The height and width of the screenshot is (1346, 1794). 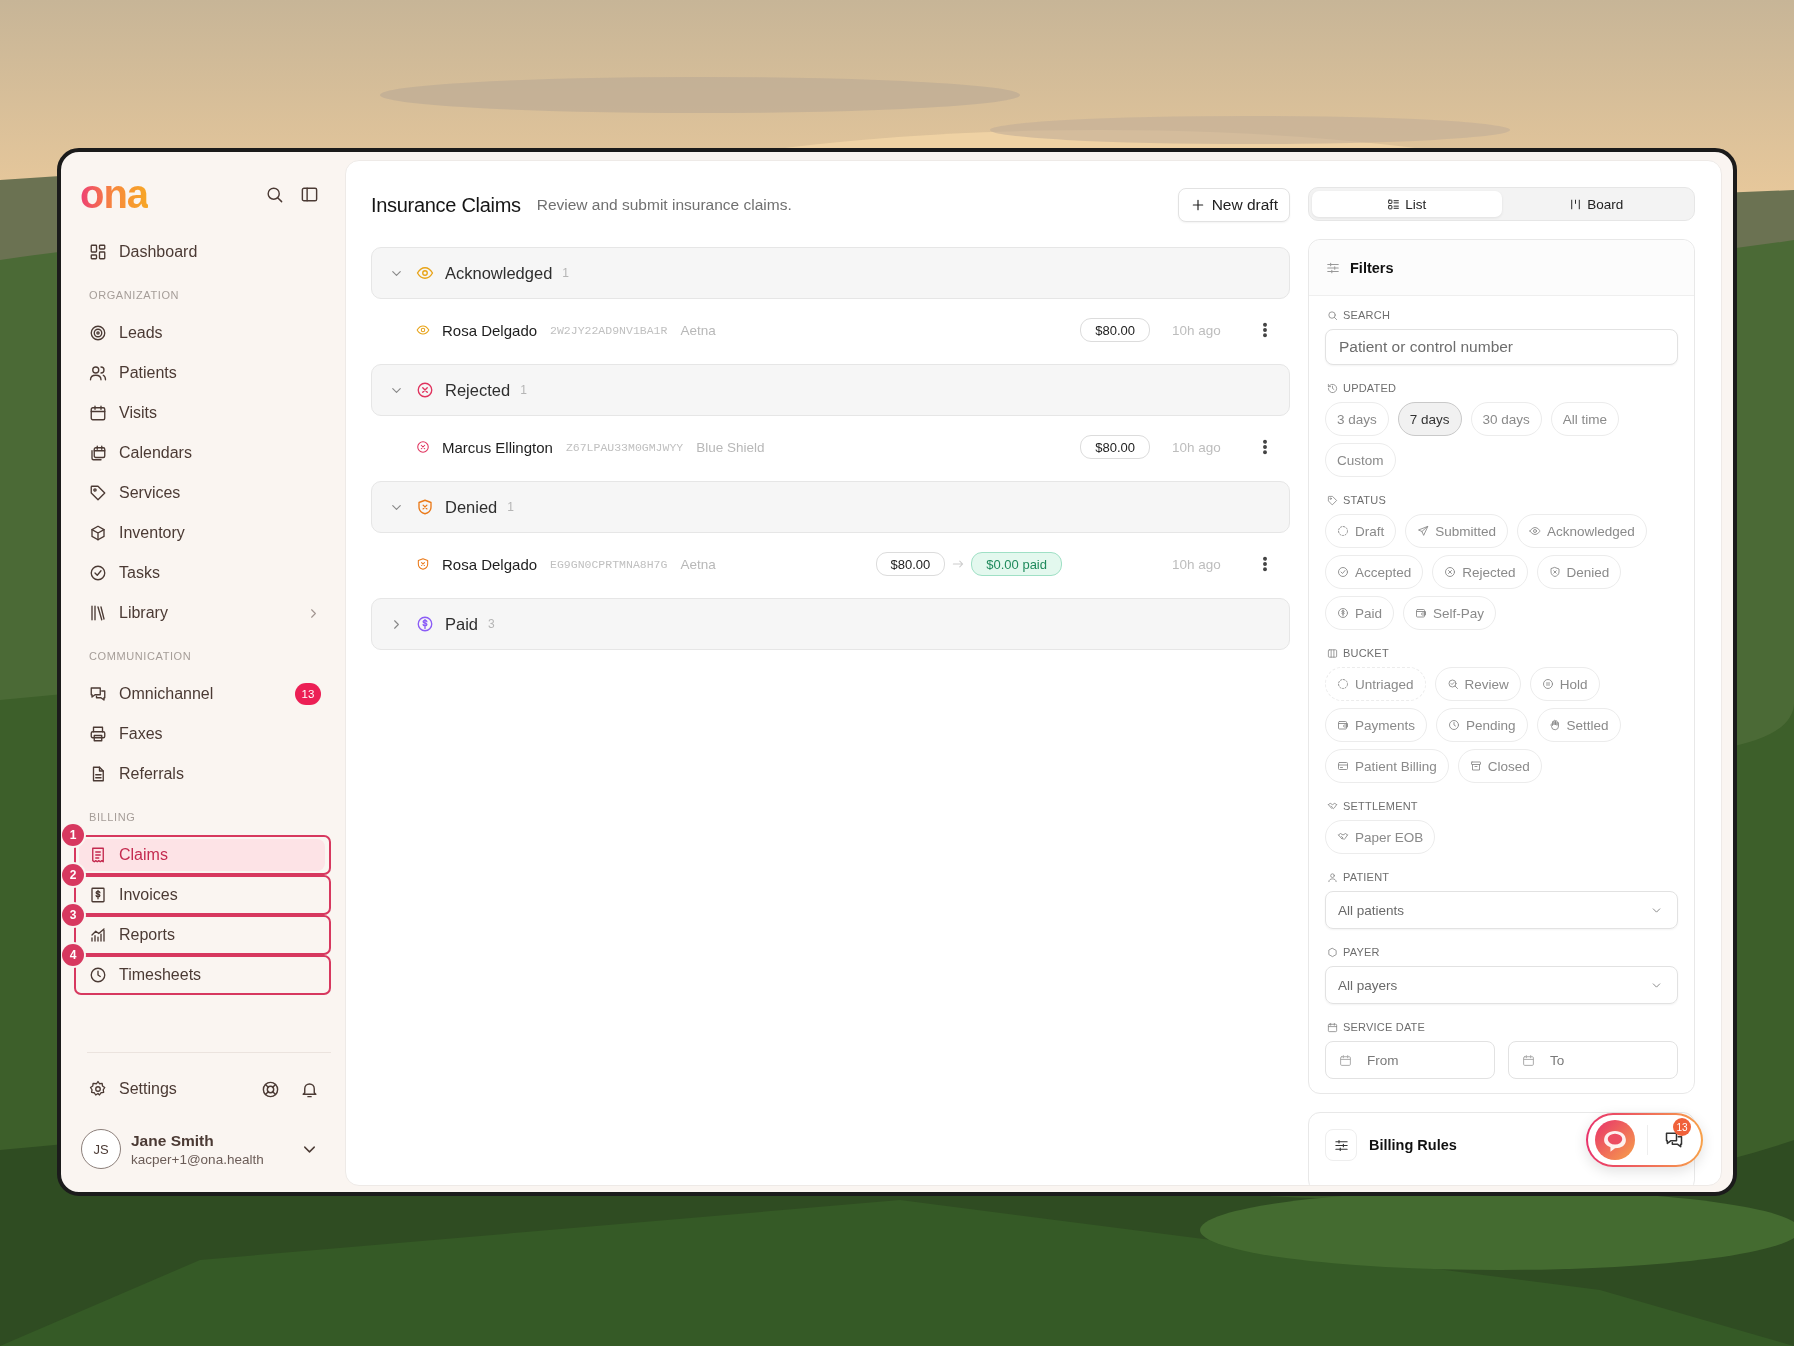 I want to click on wallet-icon, so click(x=1421, y=613).